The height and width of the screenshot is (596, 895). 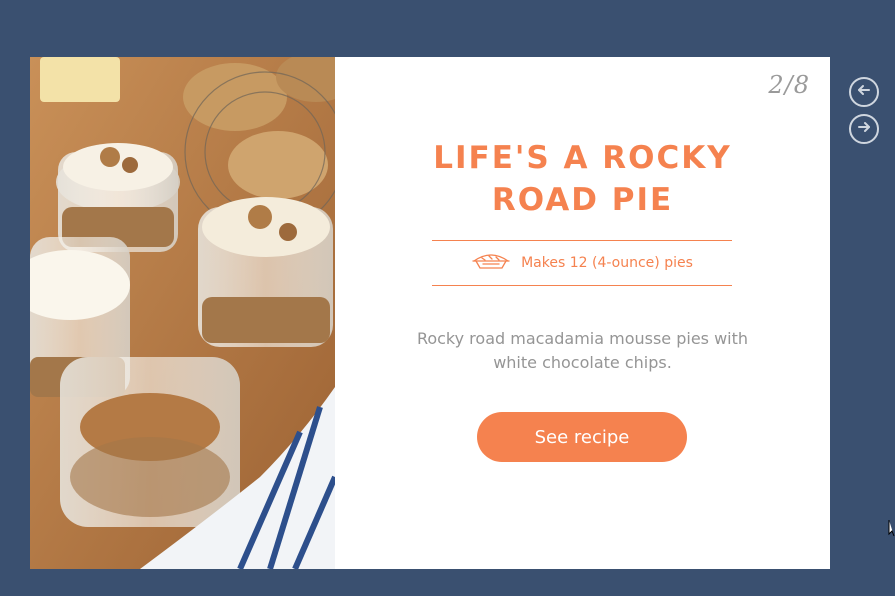 I want to click on pie-icon, so click(x=491, y=263).